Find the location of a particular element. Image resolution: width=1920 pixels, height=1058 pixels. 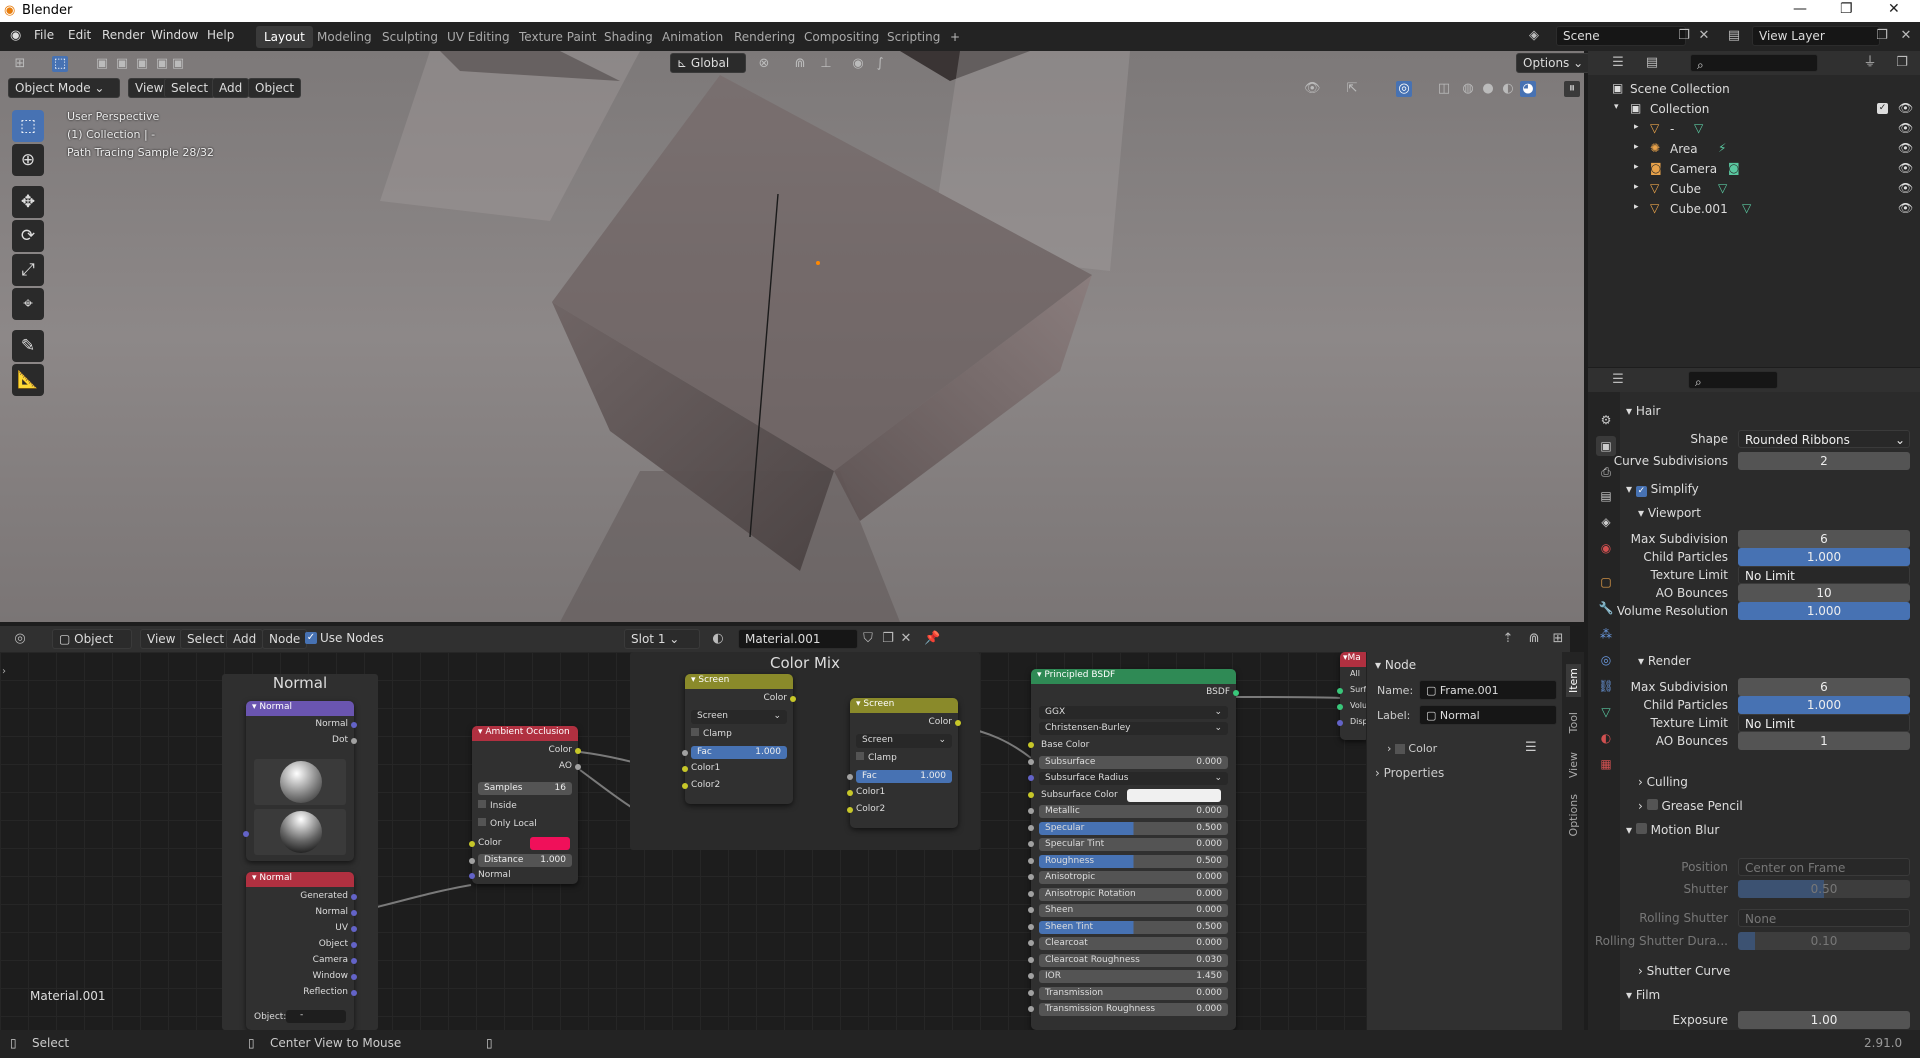

select-box-icon: ⬚ is located at coordinates (60, 64).